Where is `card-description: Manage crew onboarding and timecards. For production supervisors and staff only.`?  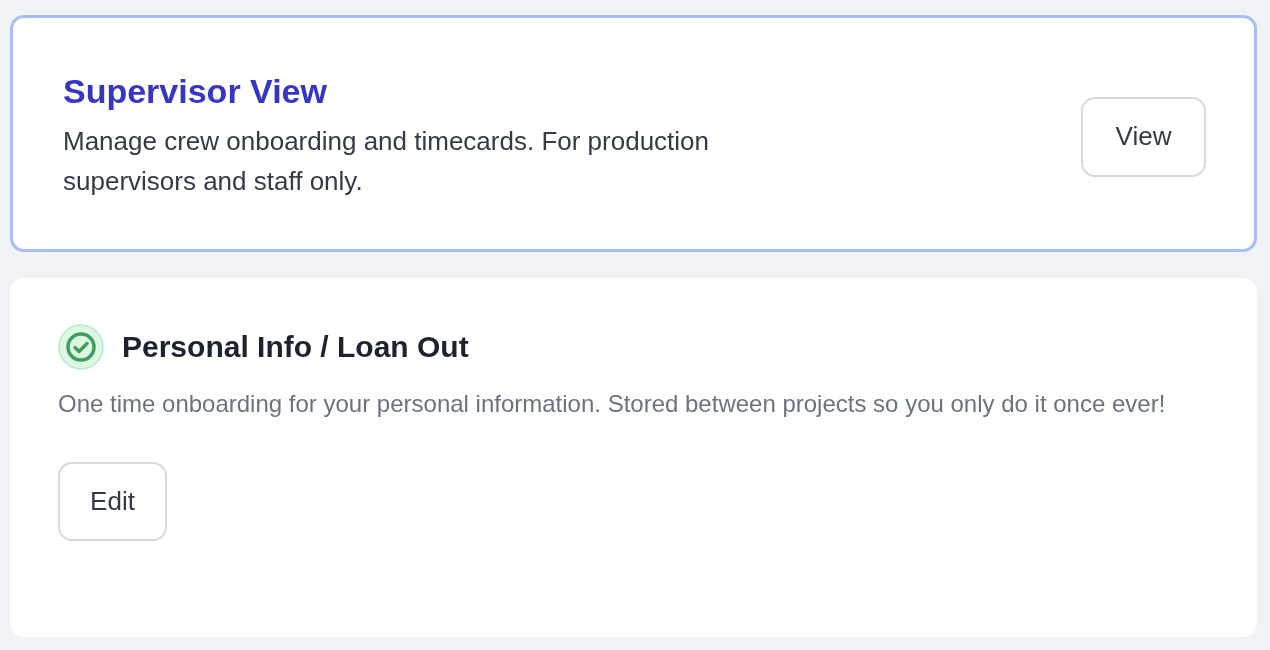 card-description: Manage crew onboarding and timecards. For production supervisors and staff only. is located at coordinates (387, 161).